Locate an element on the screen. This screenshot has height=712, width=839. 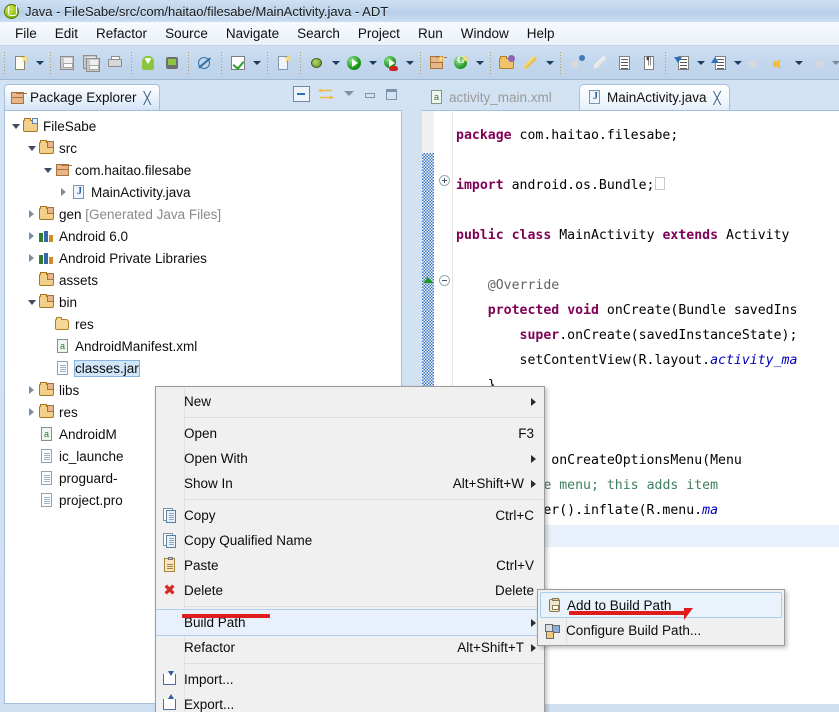
menu-window: Window is located at coordinates (485, 33).